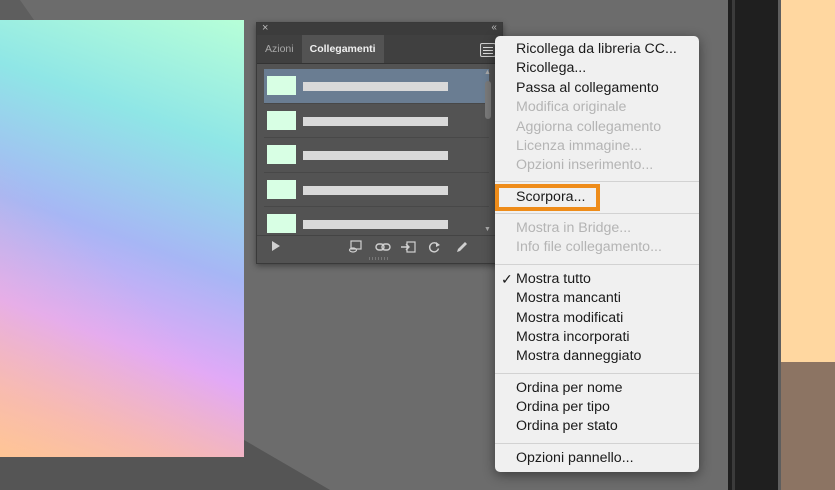 This screenshot has height=490, width=835. What do you see at coordinates (279, 49) in the screenshot?
I see `tab-azioni: Azioni` at bounding box center [279, 49].